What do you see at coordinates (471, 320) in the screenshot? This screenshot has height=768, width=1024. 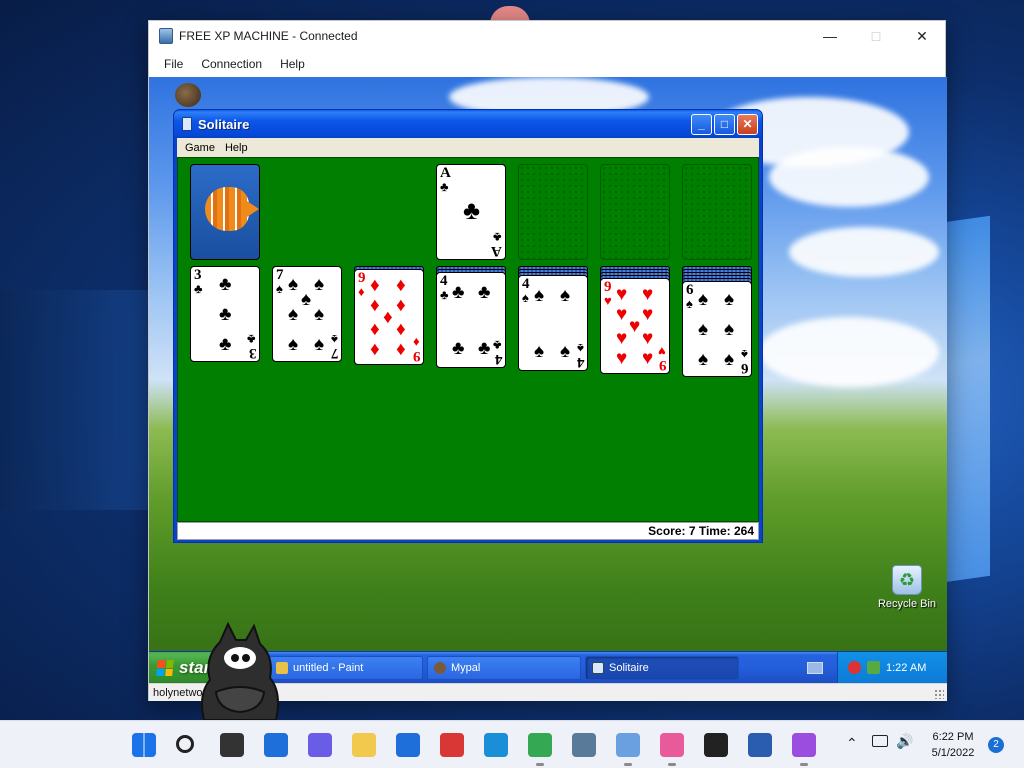 I see `tableau-card: 4 ♣ 4 ♣ ♣ ♣ ♣ ♣` at bounding box center [471, 320].